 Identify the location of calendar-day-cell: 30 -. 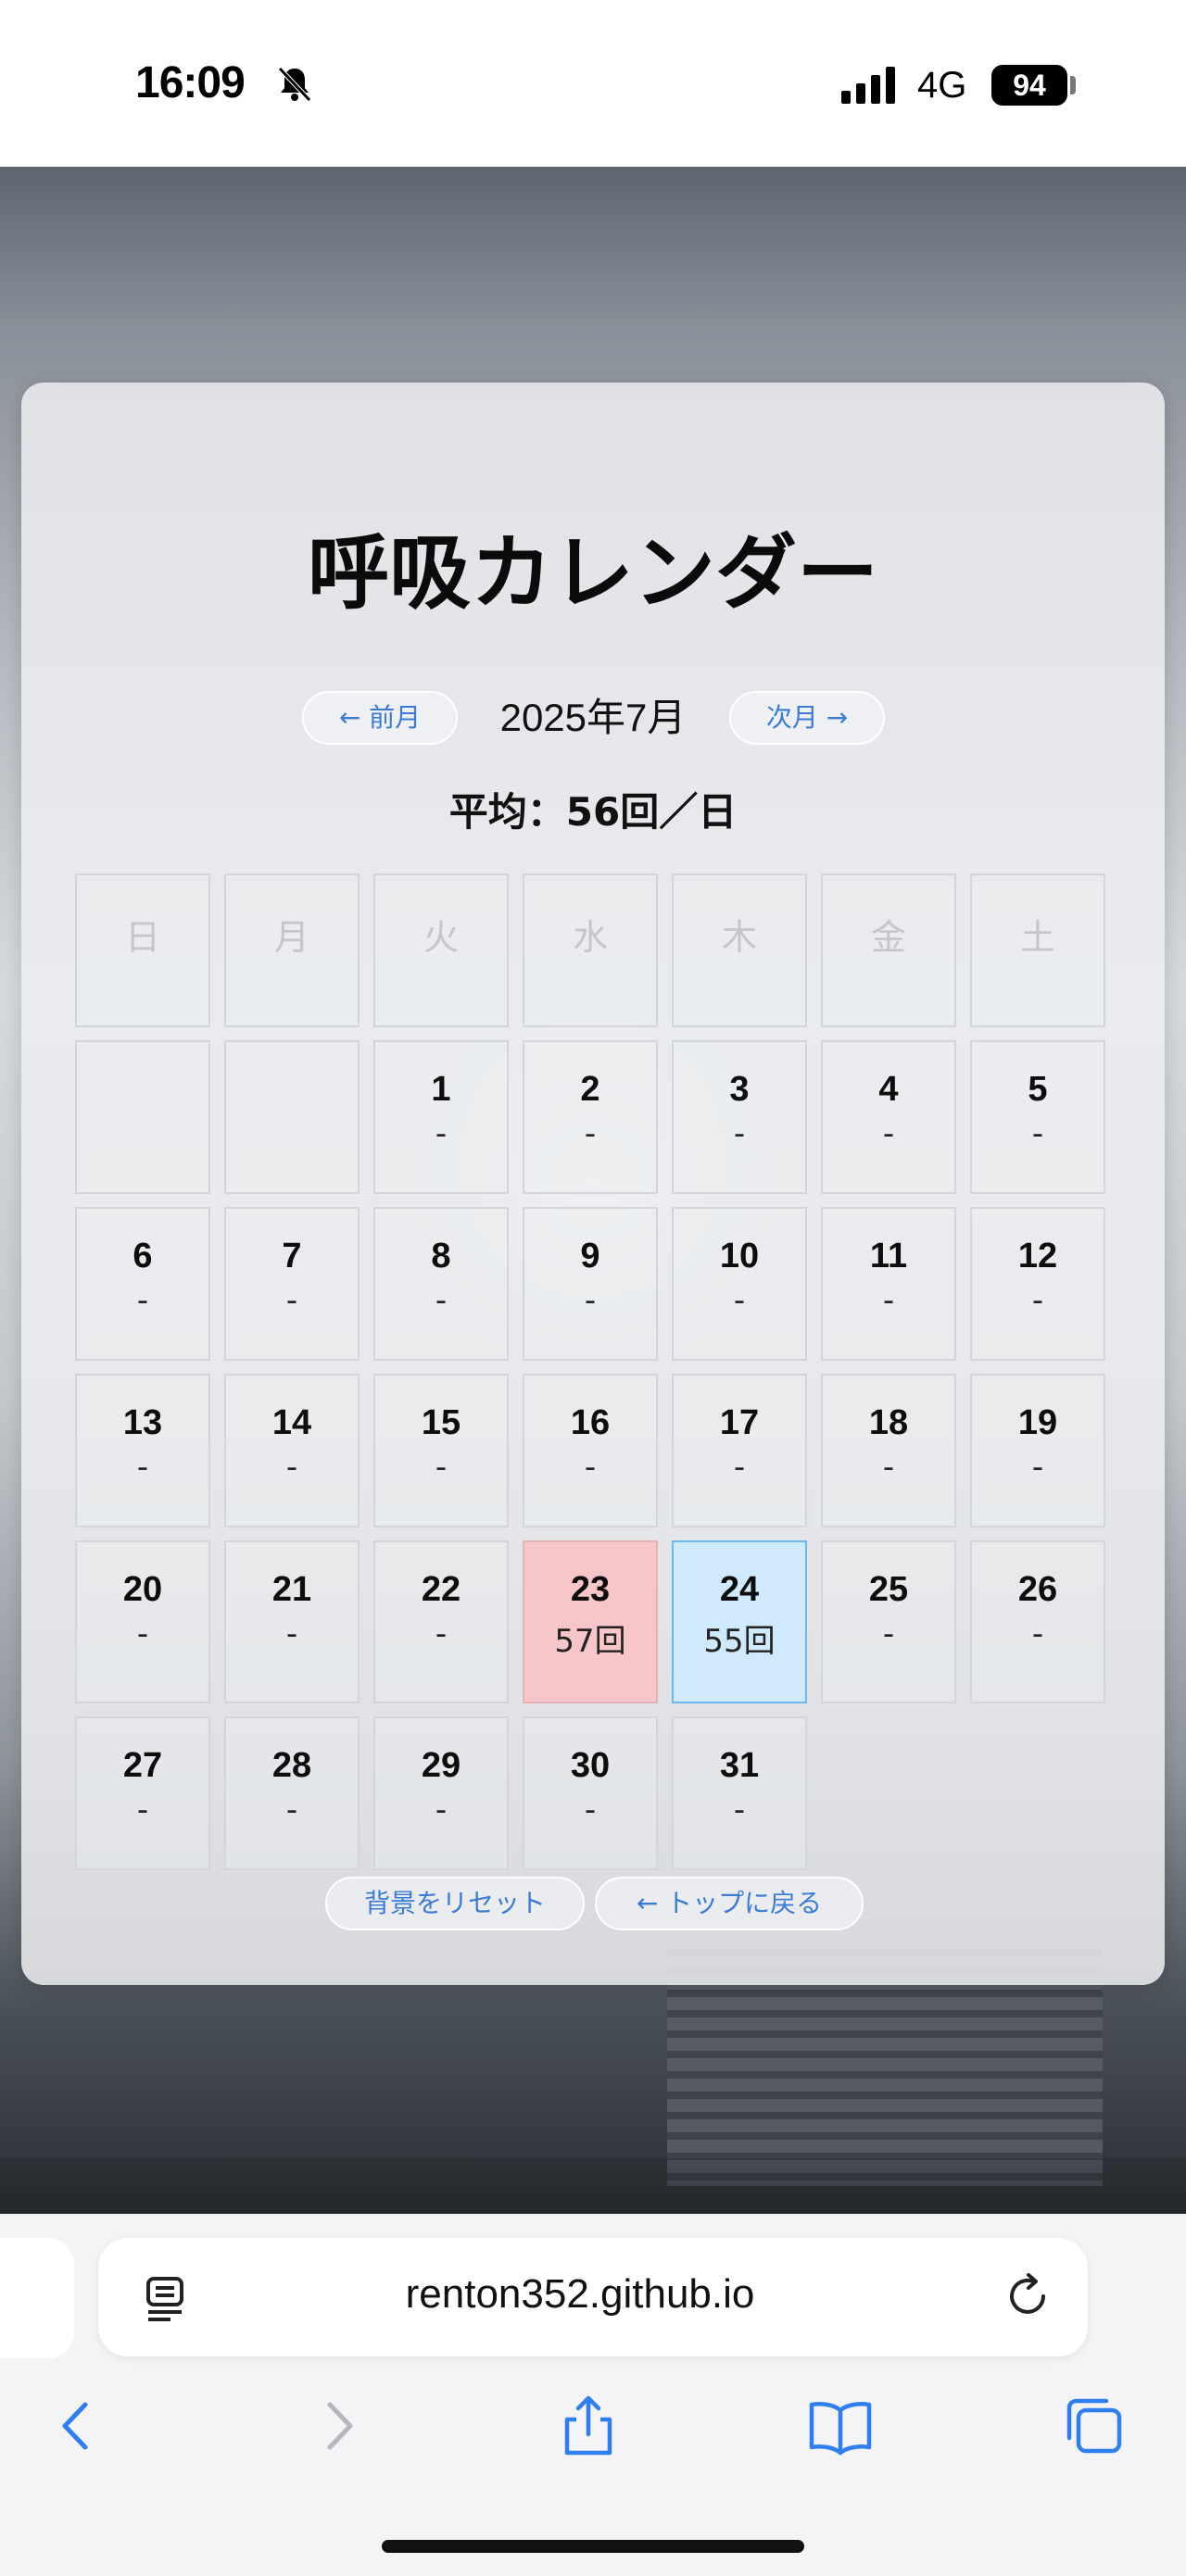
(590, 1793).